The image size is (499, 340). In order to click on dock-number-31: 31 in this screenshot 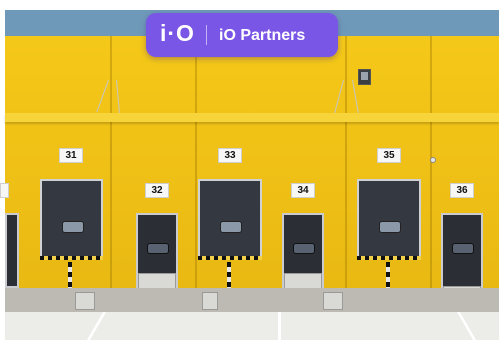, I will do `click(71, 155)`.